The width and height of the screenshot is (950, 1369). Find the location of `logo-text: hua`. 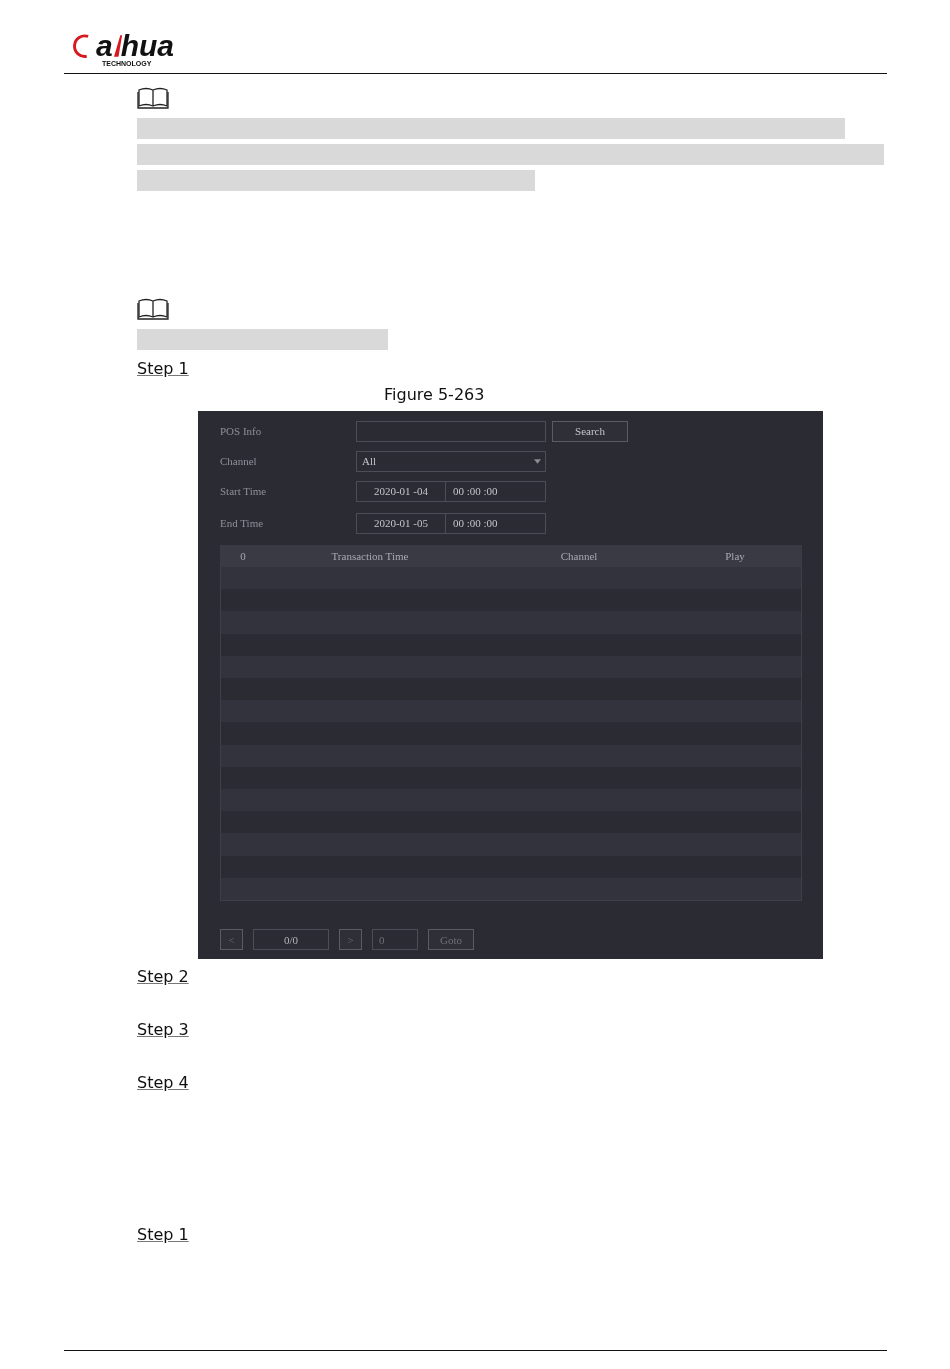

logo-text: hua is located at coordinates (147, 46).